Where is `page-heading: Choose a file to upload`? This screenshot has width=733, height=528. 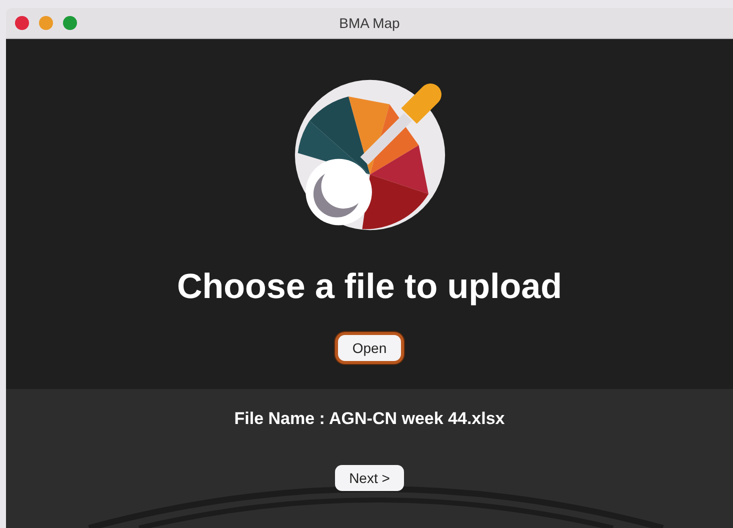 page-heading: Choose a file to upload is located at coordinates (369, 287).